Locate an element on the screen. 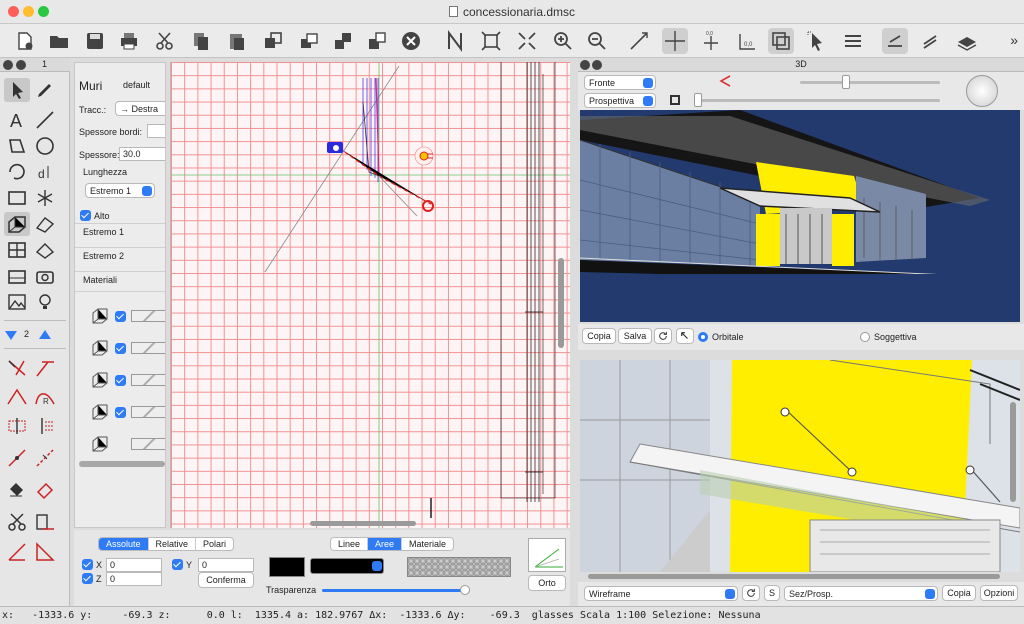 The image size is (1024, 624). tab-materiale: Materiale is located at coordinates (427, 544).